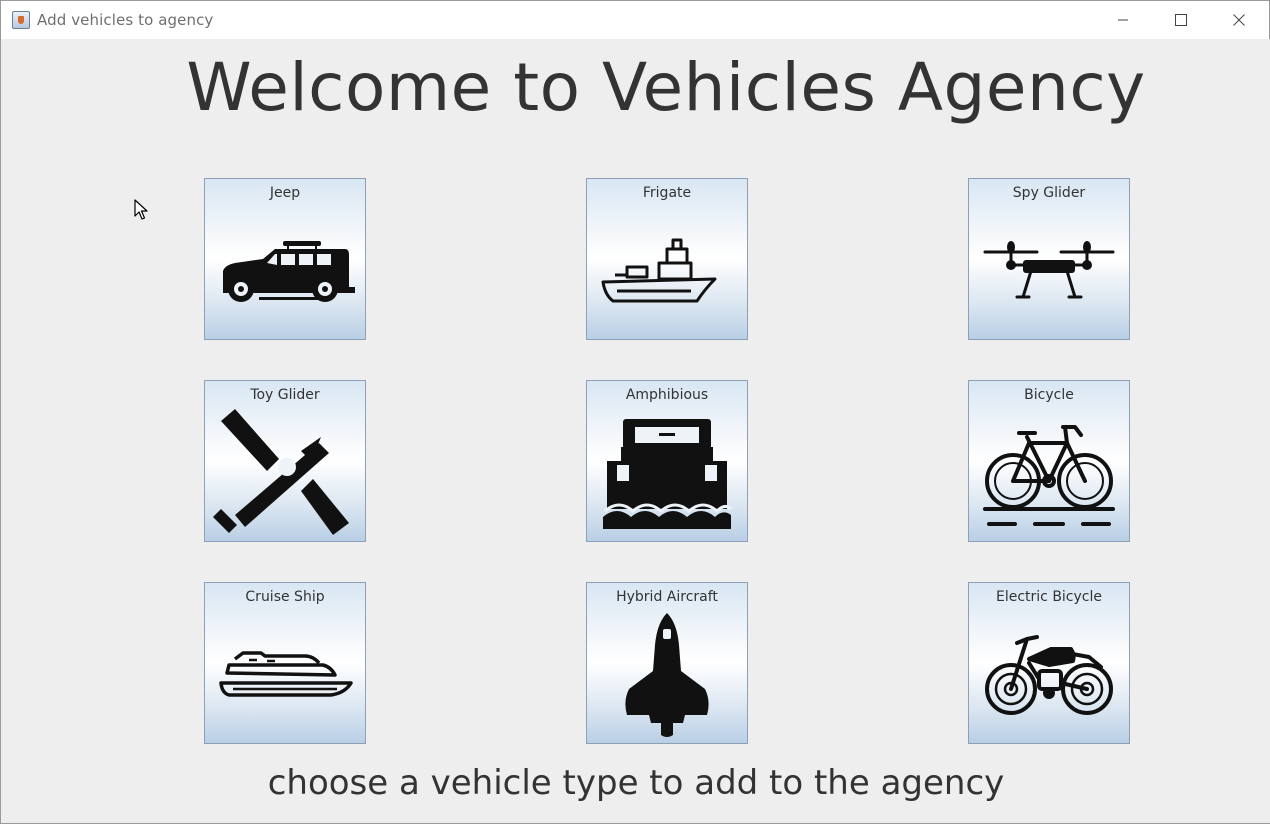 The image size is (1270, 824). Describe the element at coordinates (667, 675) in the screenshot. I see `space-shuttle-icon` at that location.